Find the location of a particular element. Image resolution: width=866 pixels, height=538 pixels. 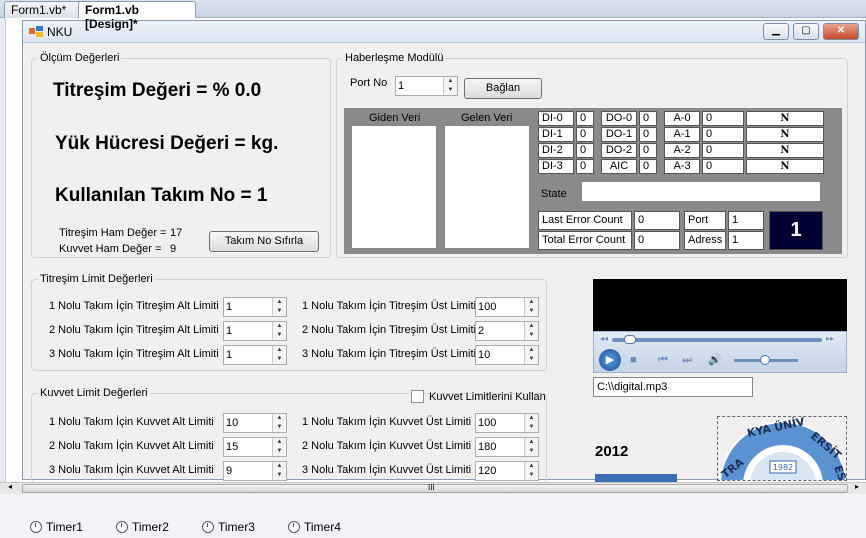

university-logo: 1982 TRA KYA ÜNİV ERSİT ESİ is located at coordinates (782, 448).